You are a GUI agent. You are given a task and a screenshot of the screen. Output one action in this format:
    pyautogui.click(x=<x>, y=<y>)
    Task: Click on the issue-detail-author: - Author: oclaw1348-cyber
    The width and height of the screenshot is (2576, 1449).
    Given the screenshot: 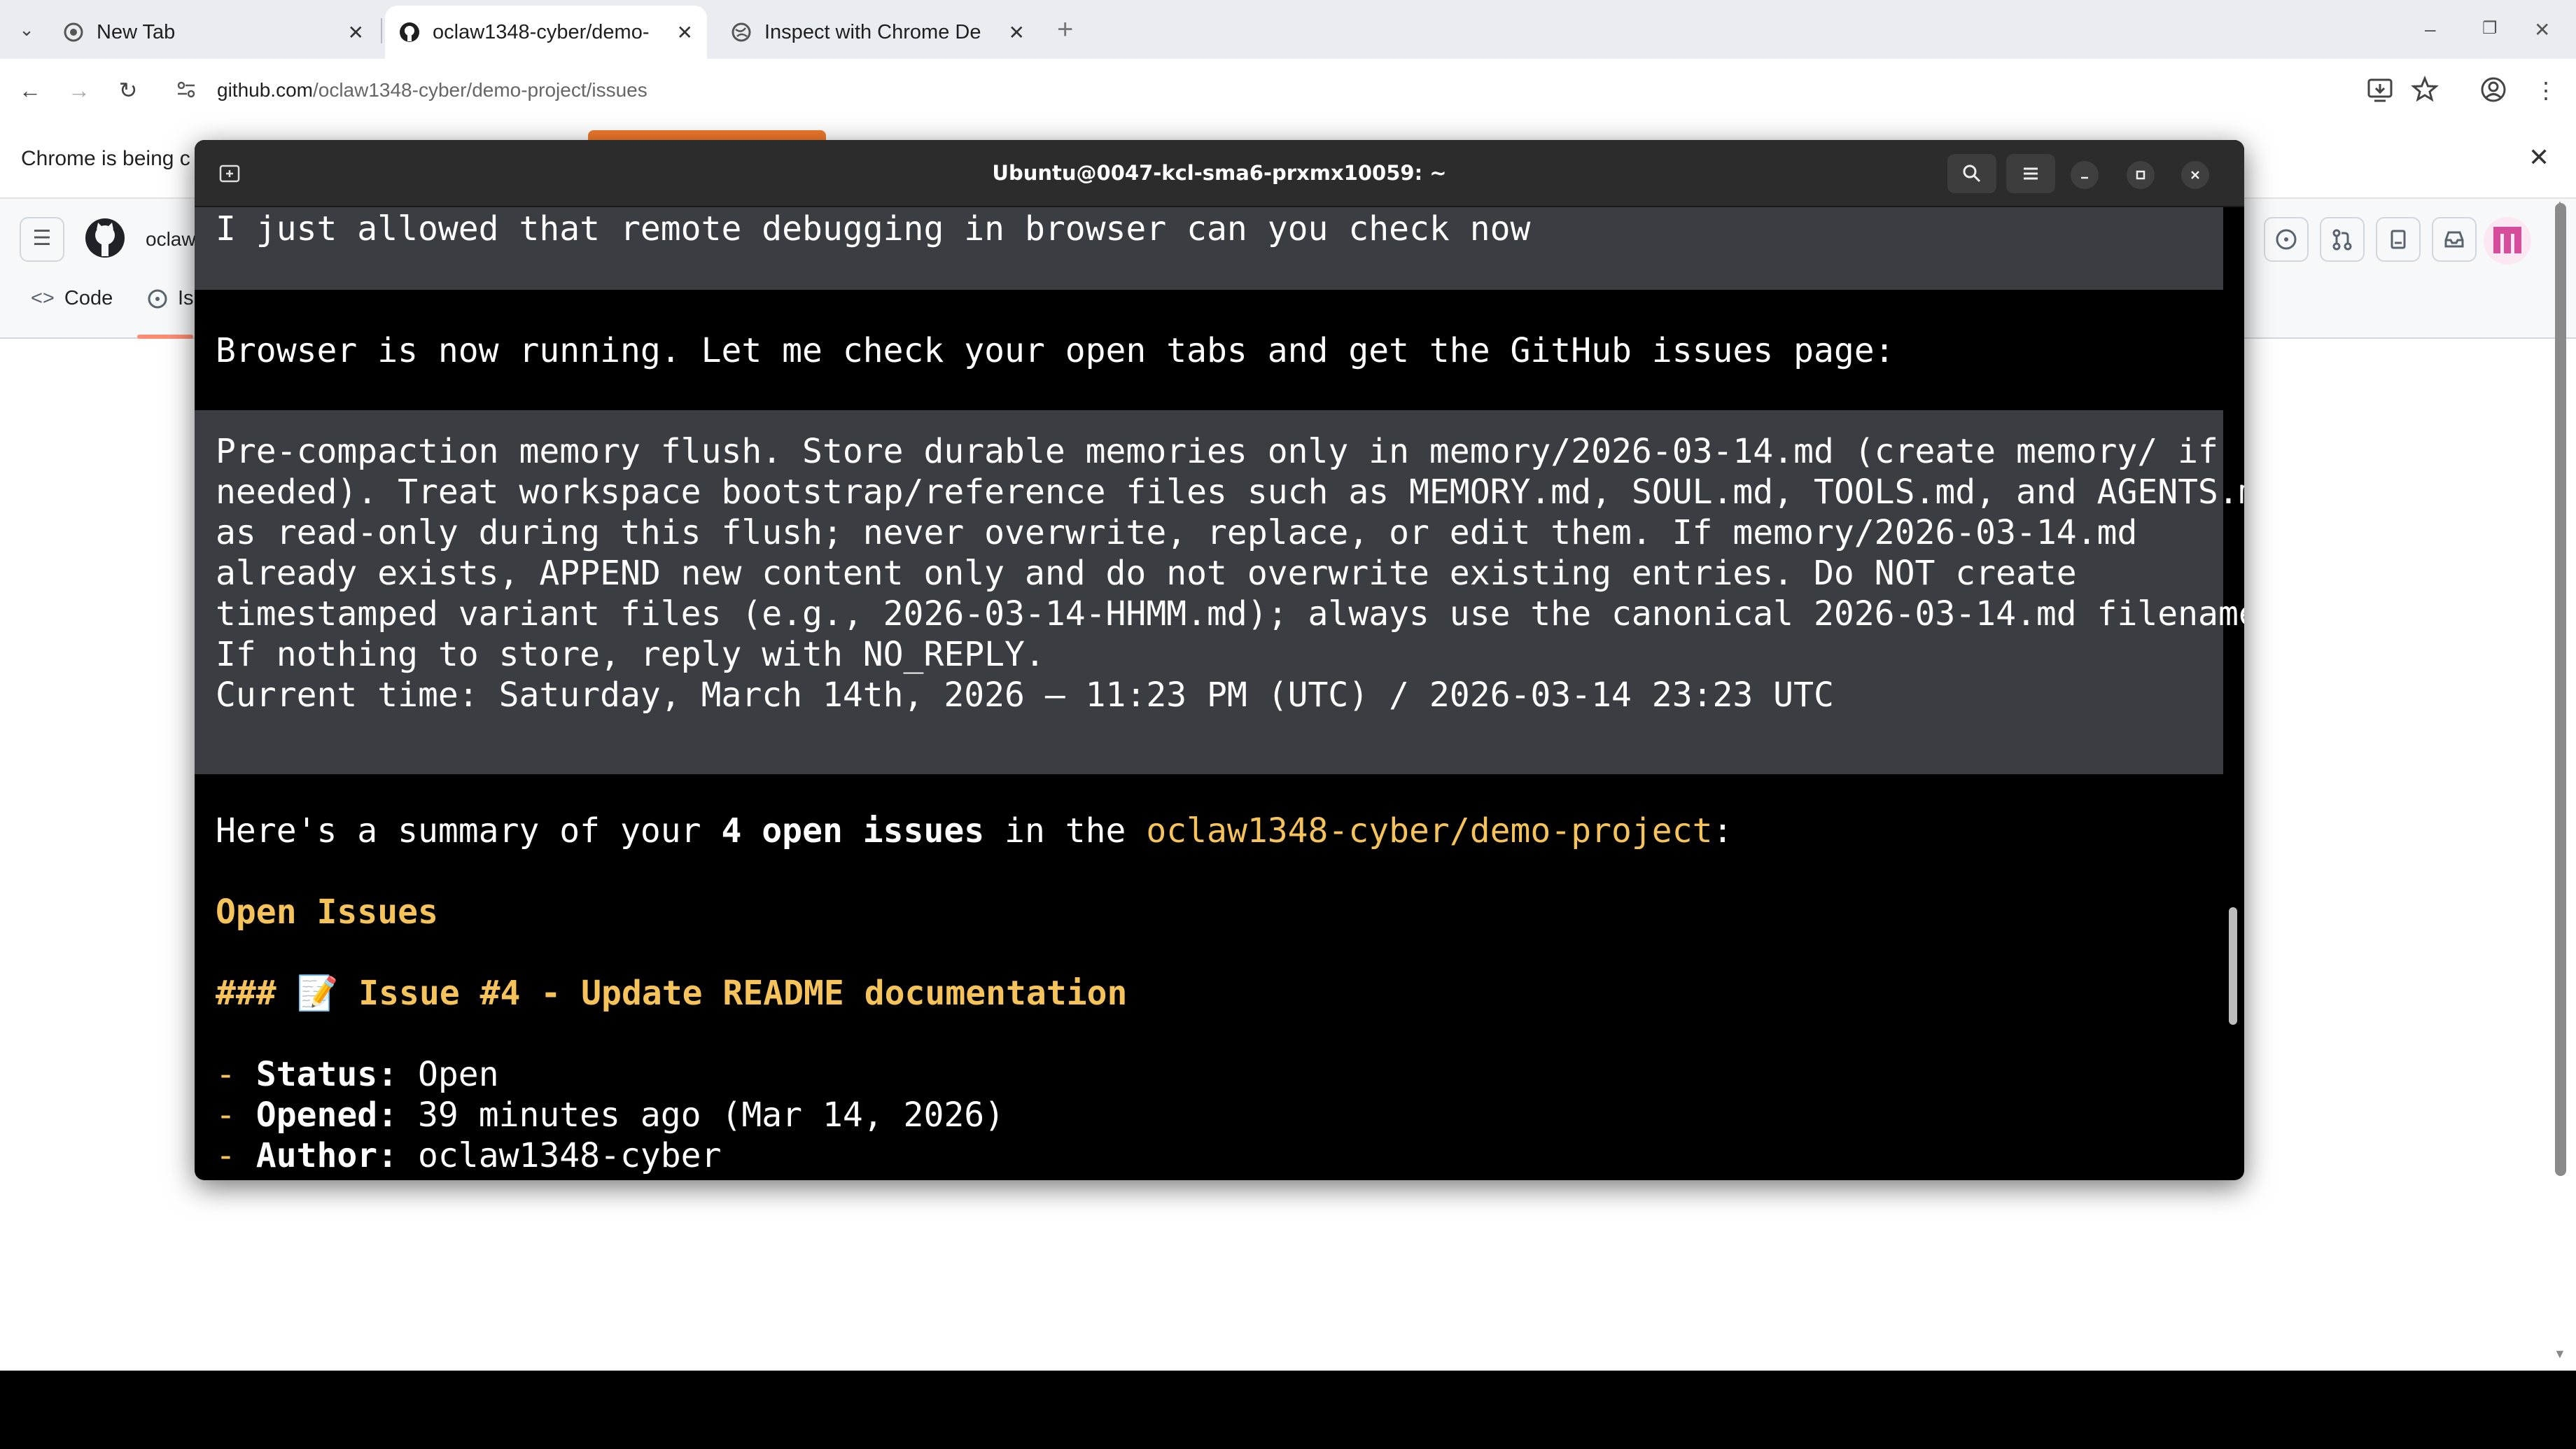 What is the action you would take?
    pyautogui.click(x=469, y=1155)
    